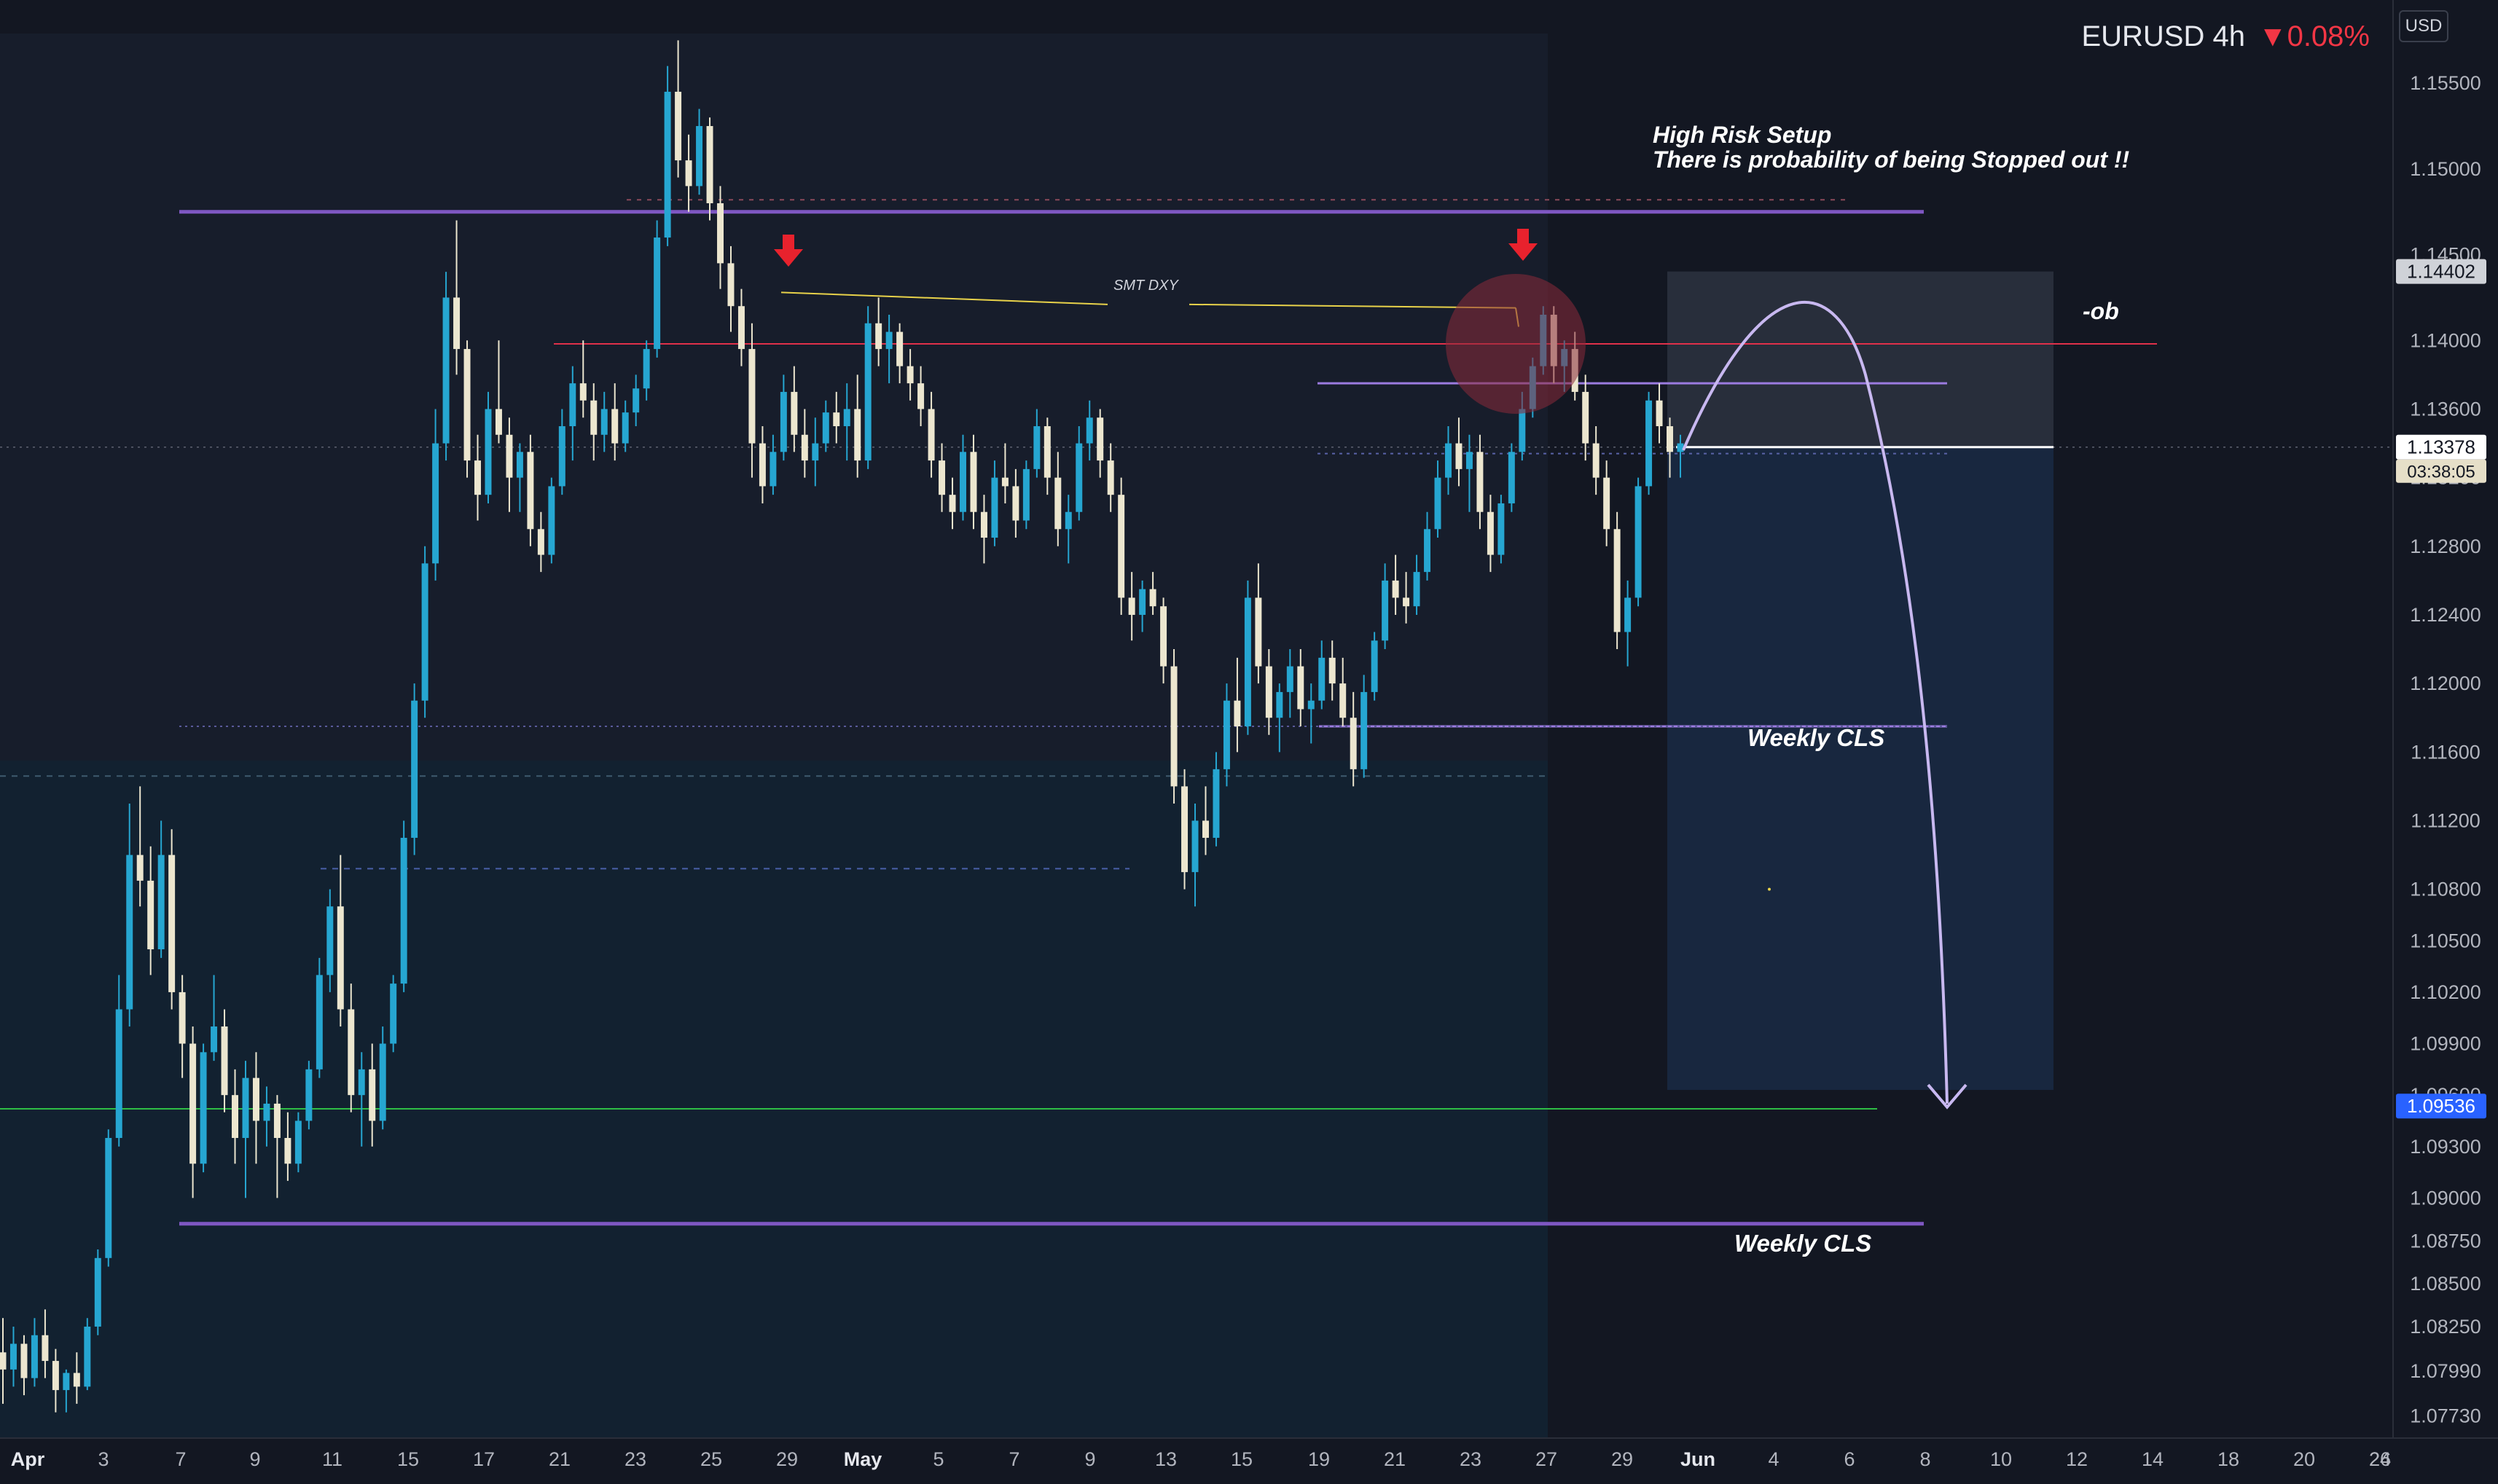 This screenshot has height=1484, width=2498. Describe the element at coordinates (2423, 26) in the screenshot. I see `currency-button: USD` at that location.